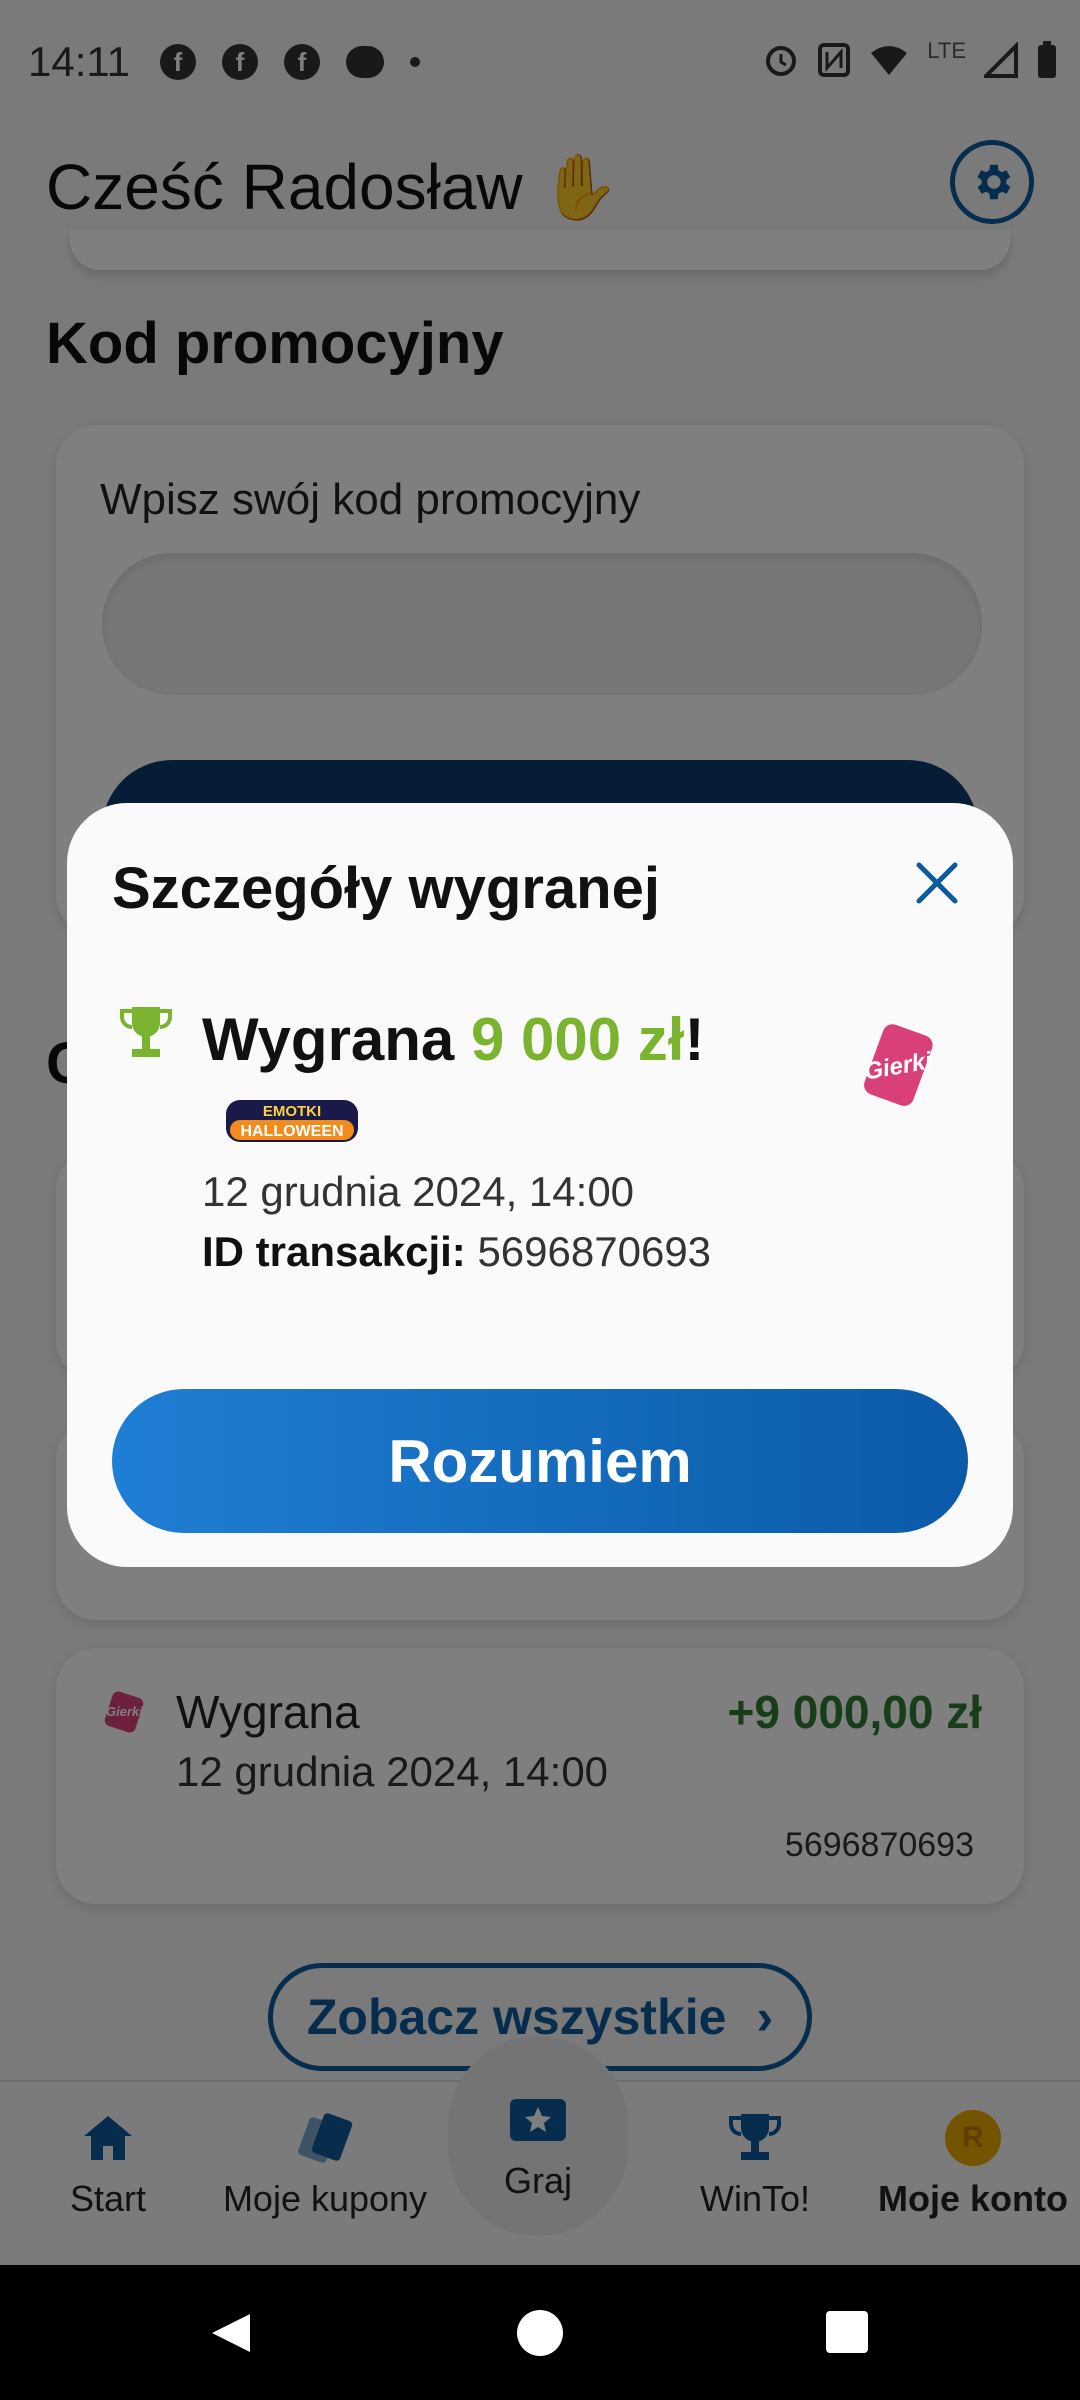 This screenshot has height=2400, width=1080. Describe the element at coordinates (334, 1251) in the screenshot. I see `transaction-id-label: ID transakcji:` at that location.